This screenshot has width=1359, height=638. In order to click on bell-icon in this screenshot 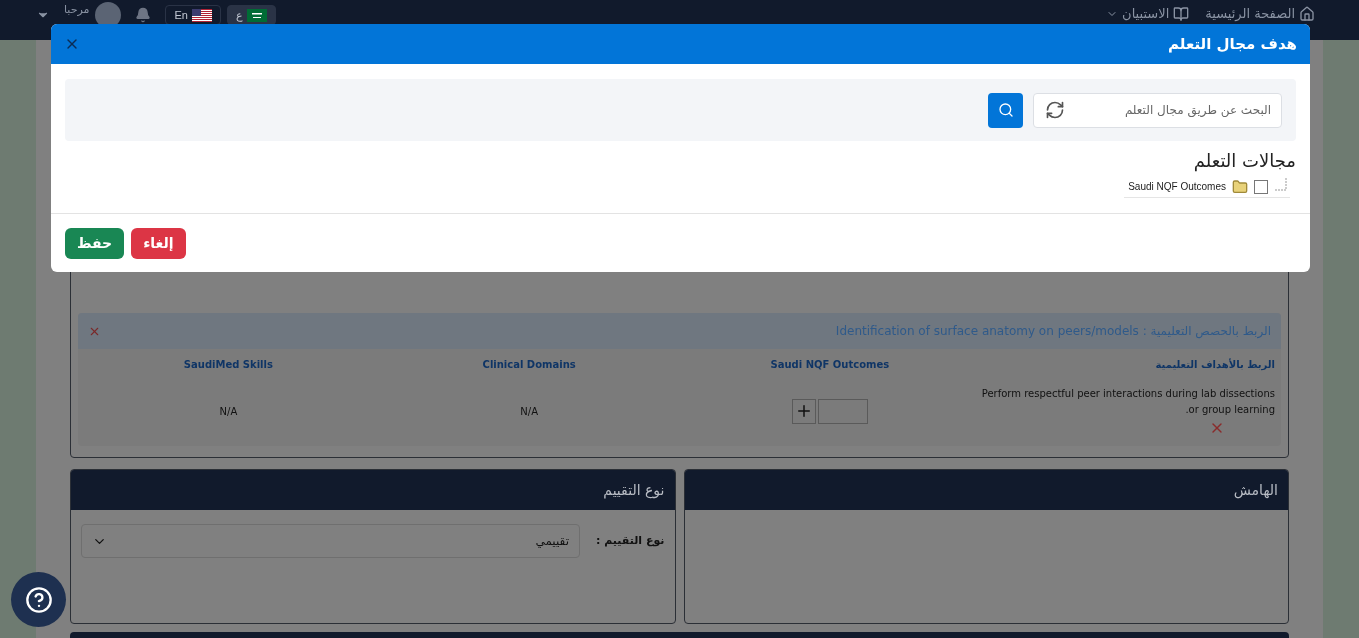, I will do `click(143, 15)`.